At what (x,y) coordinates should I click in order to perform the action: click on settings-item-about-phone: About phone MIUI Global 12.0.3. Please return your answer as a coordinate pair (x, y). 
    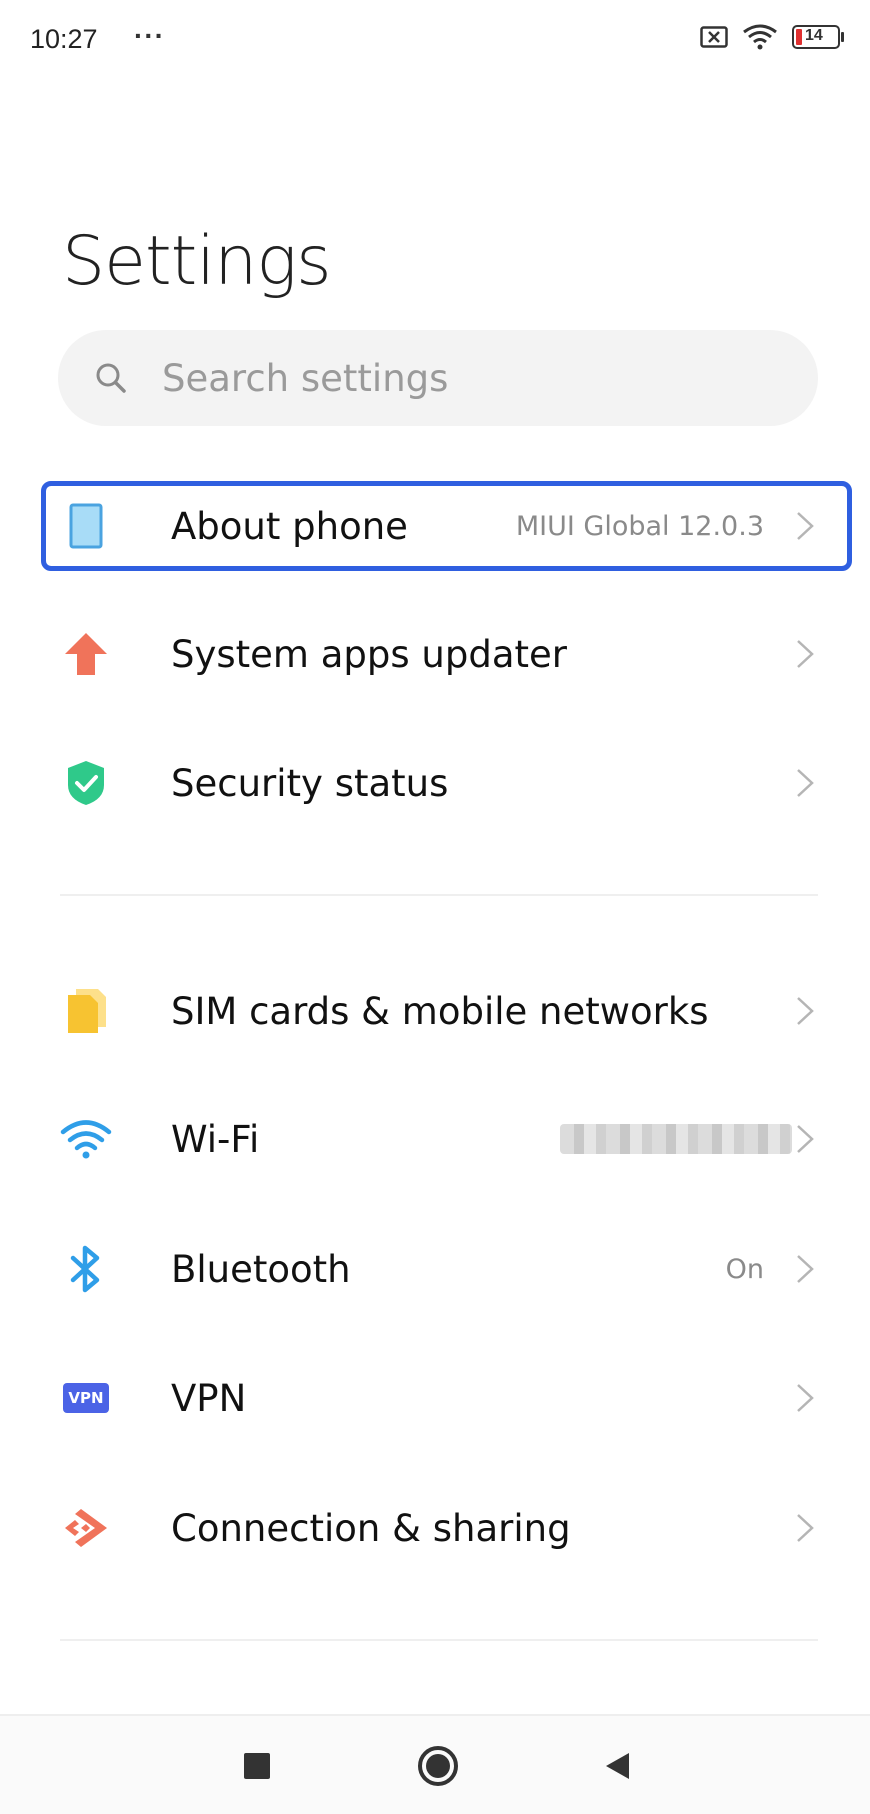
    Looking at the image, I should click on (435, 526).